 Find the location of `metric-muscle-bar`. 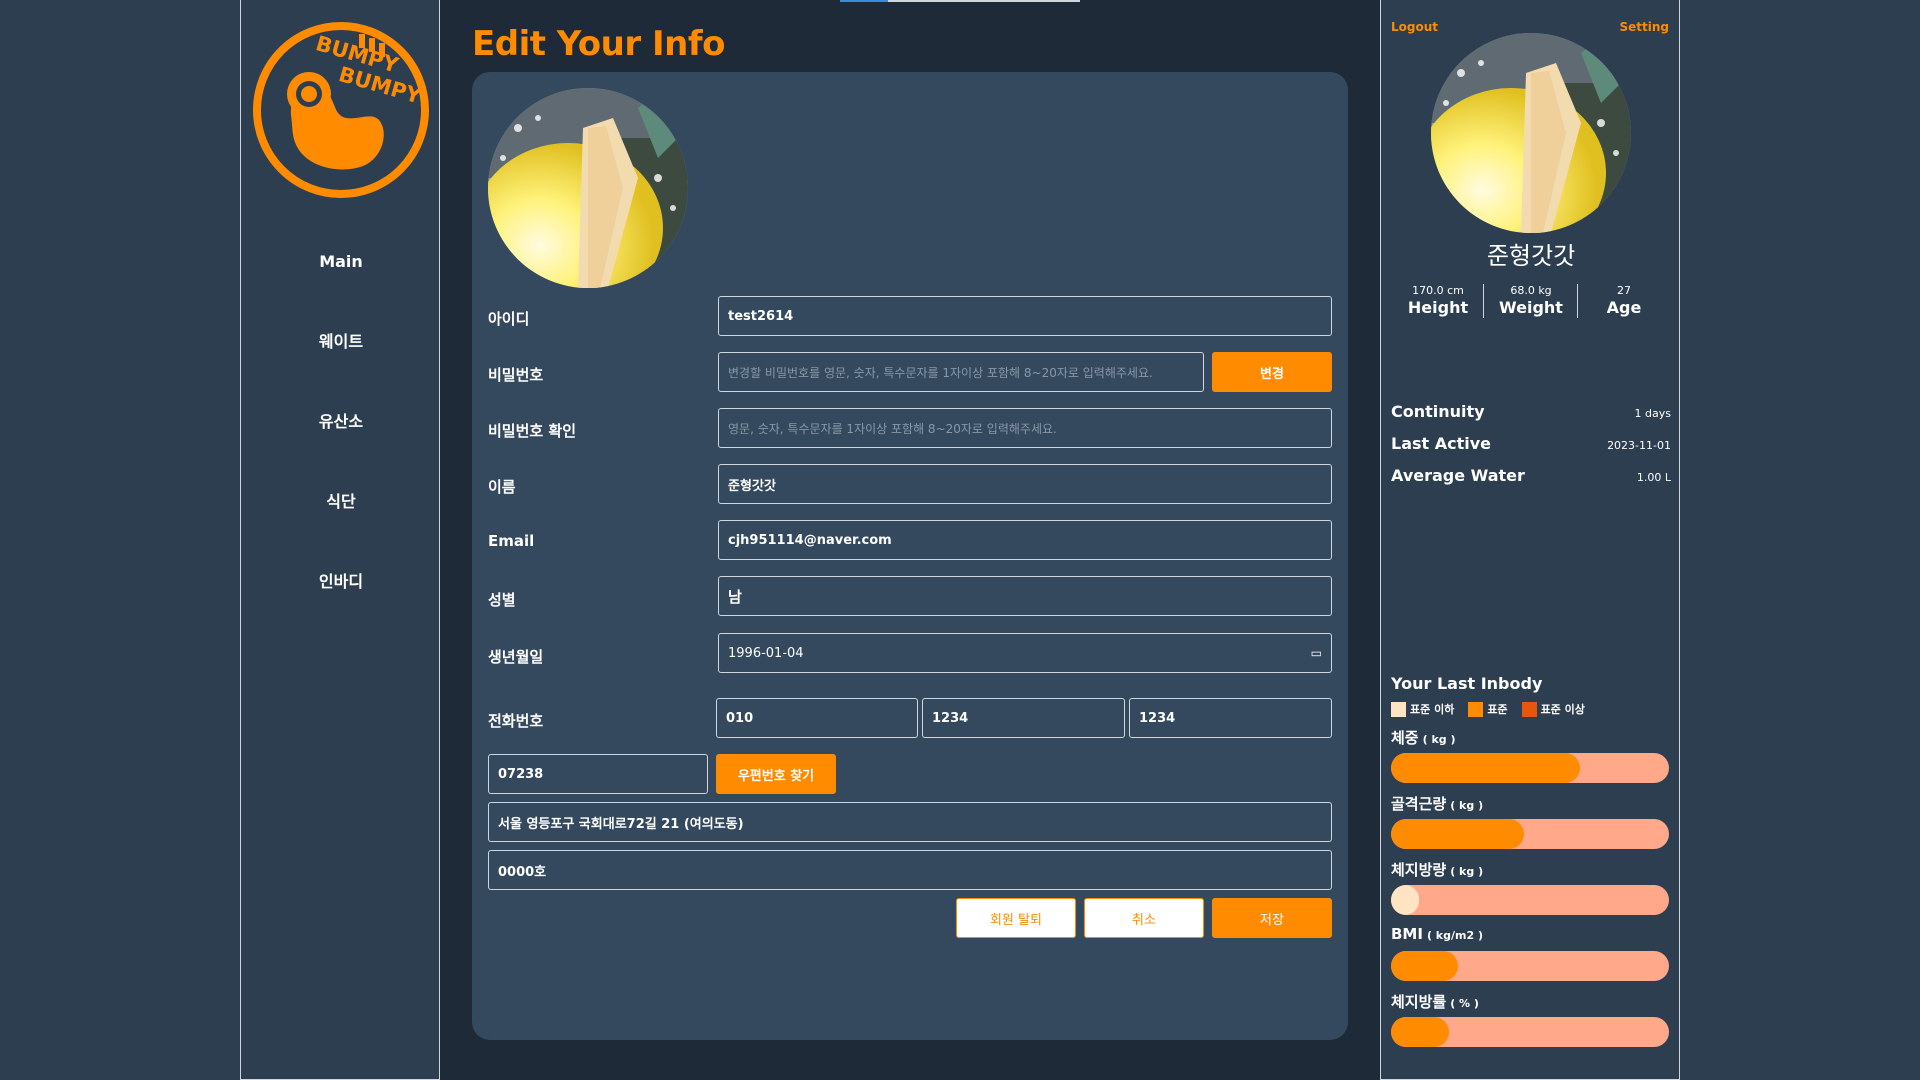

metric-muscle-bar is located at coordinates (1530, 834).